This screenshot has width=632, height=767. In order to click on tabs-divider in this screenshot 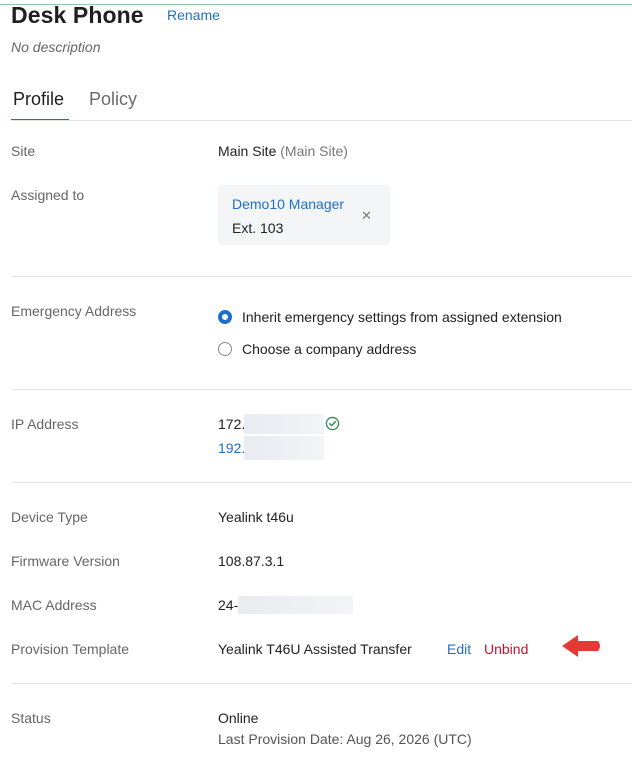, I will do `click(321, 120)`.